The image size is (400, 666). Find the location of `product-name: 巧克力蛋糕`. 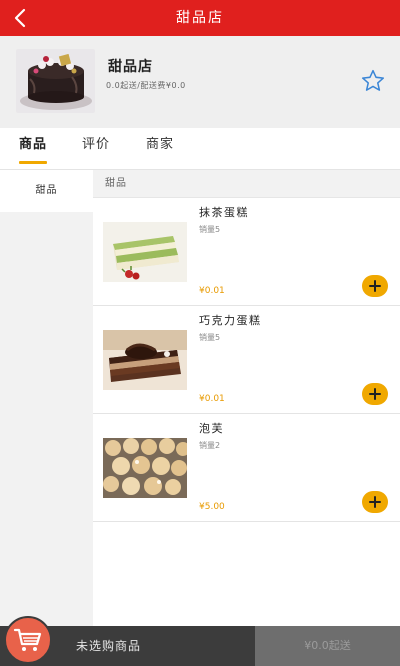

product-name: 巧克力蛋糕 is located at coordinates (230, 320).